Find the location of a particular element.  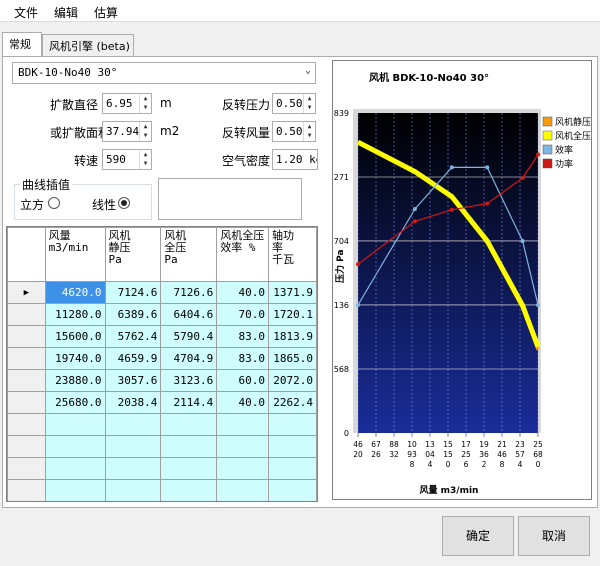

col-header-shaft-power: 轴功率千瓦 is located at coordinates (292, 254).